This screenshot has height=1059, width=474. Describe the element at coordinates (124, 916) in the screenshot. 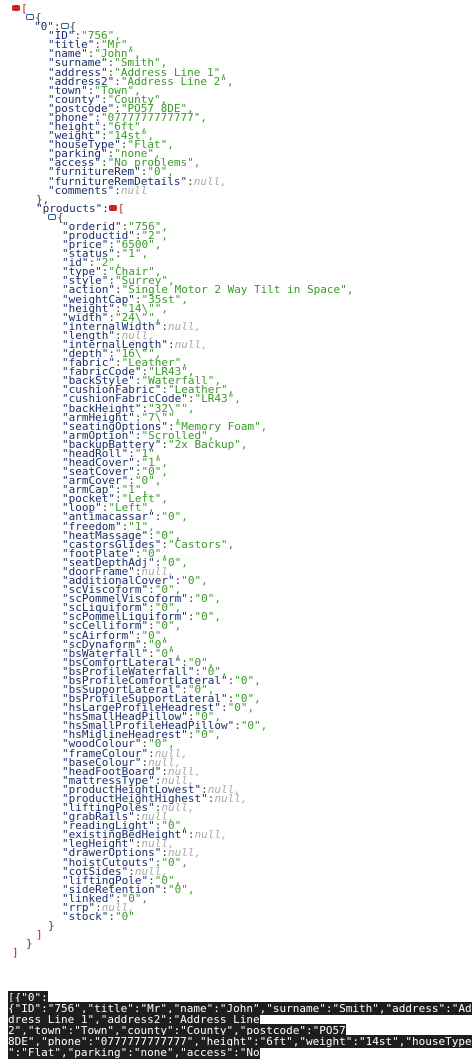

I see `json-value: "0"` at that location.